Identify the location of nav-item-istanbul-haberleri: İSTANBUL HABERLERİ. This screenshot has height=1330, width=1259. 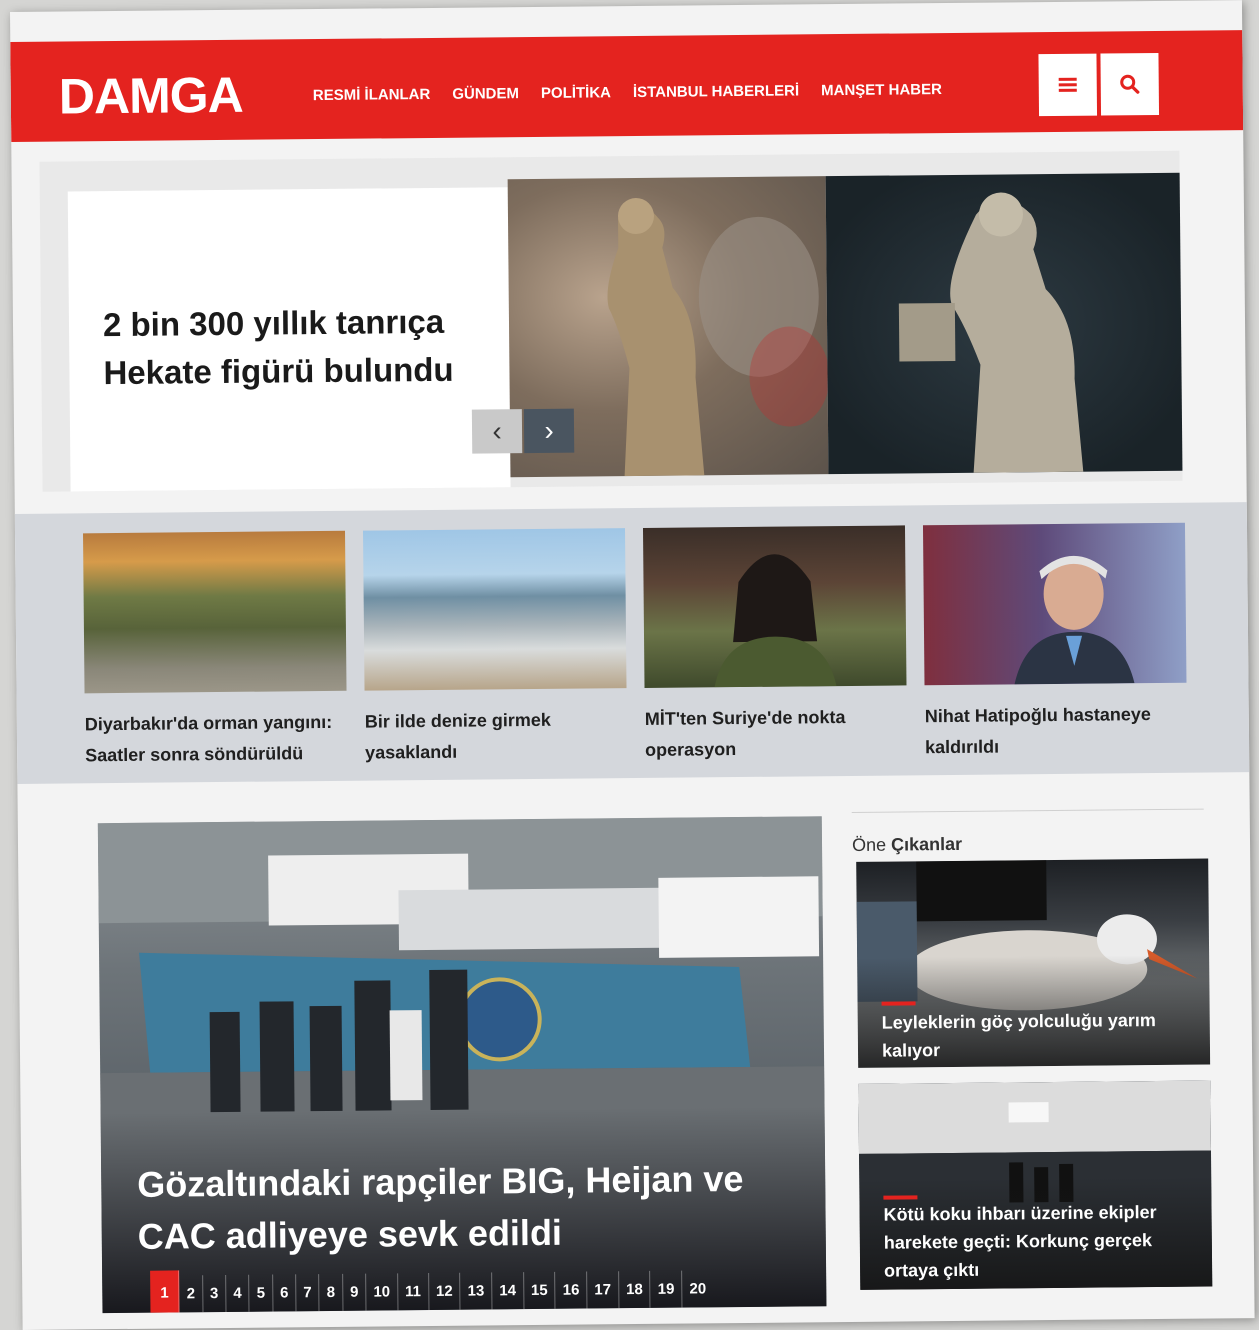
(716, 91).